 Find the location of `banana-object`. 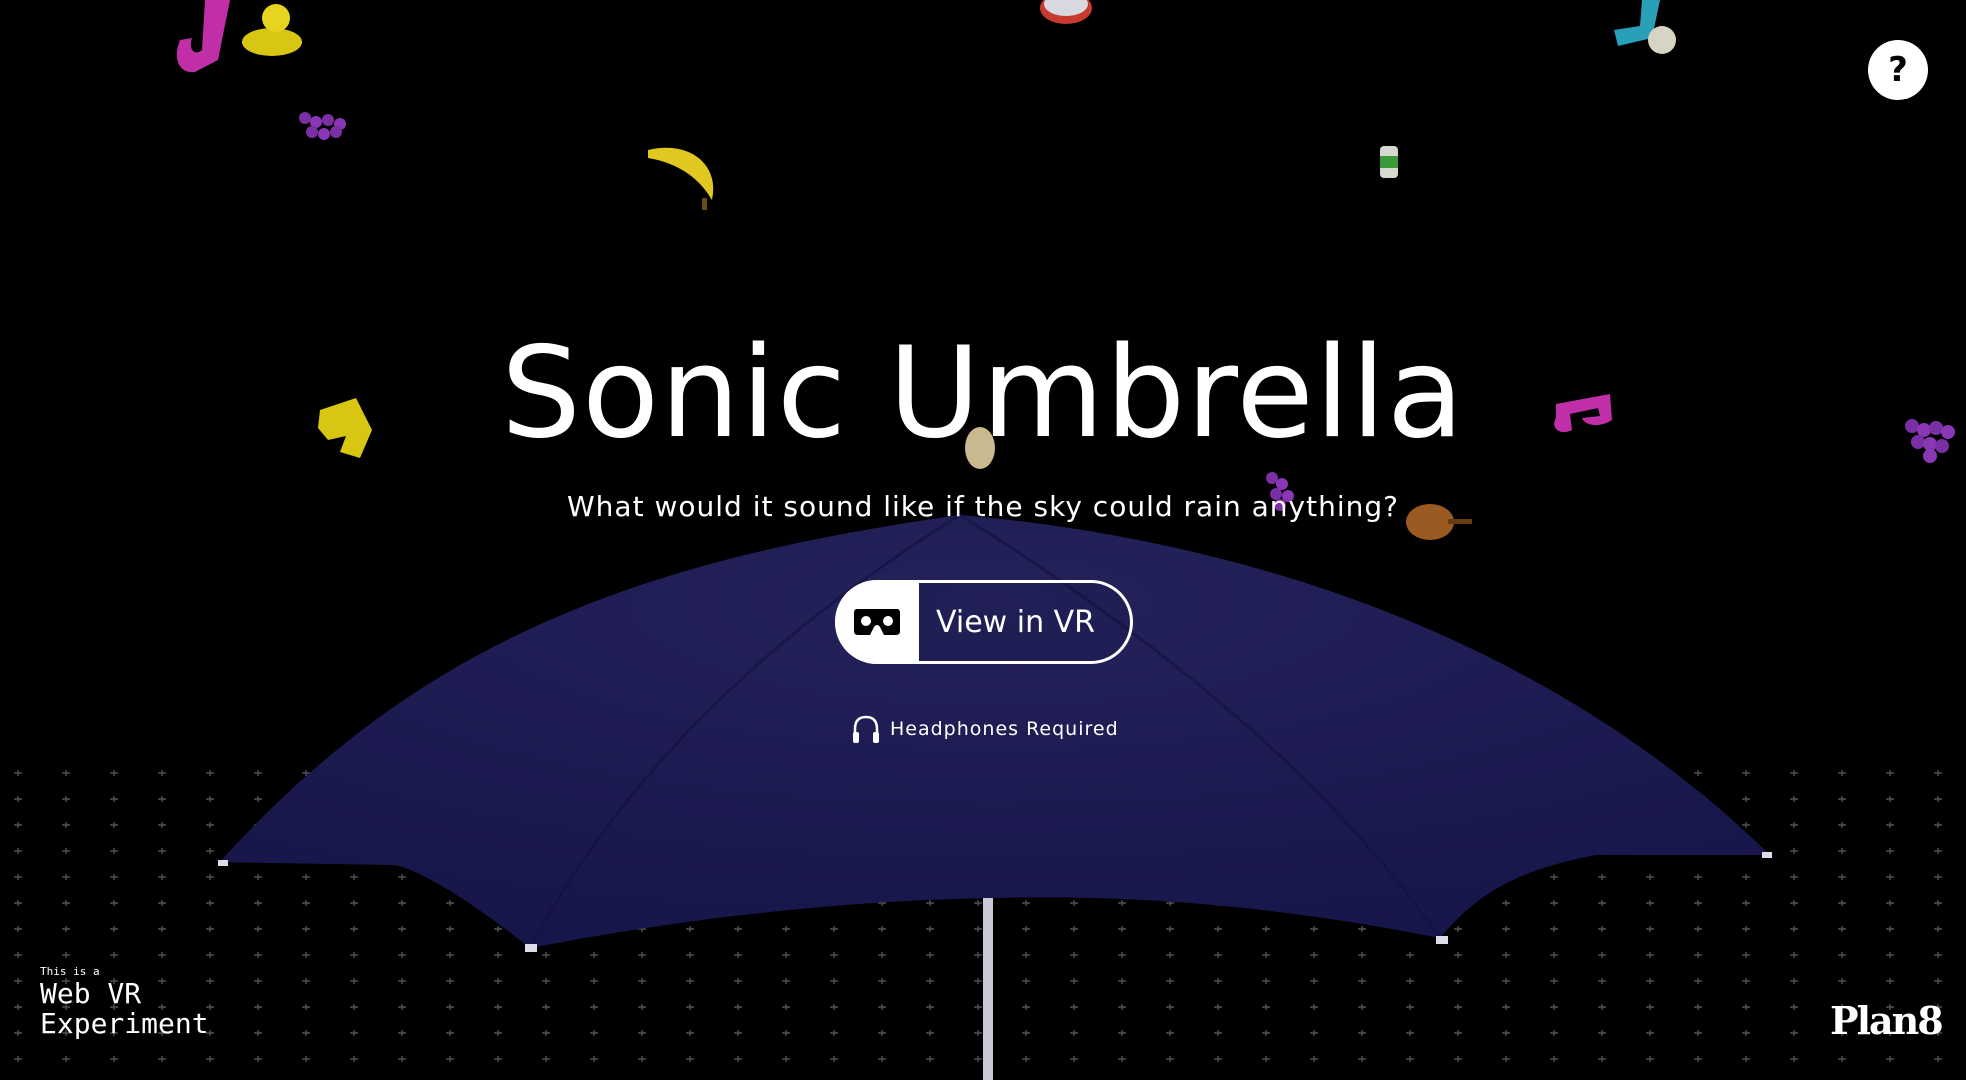

banana-object is located at coordinates (681, 178).